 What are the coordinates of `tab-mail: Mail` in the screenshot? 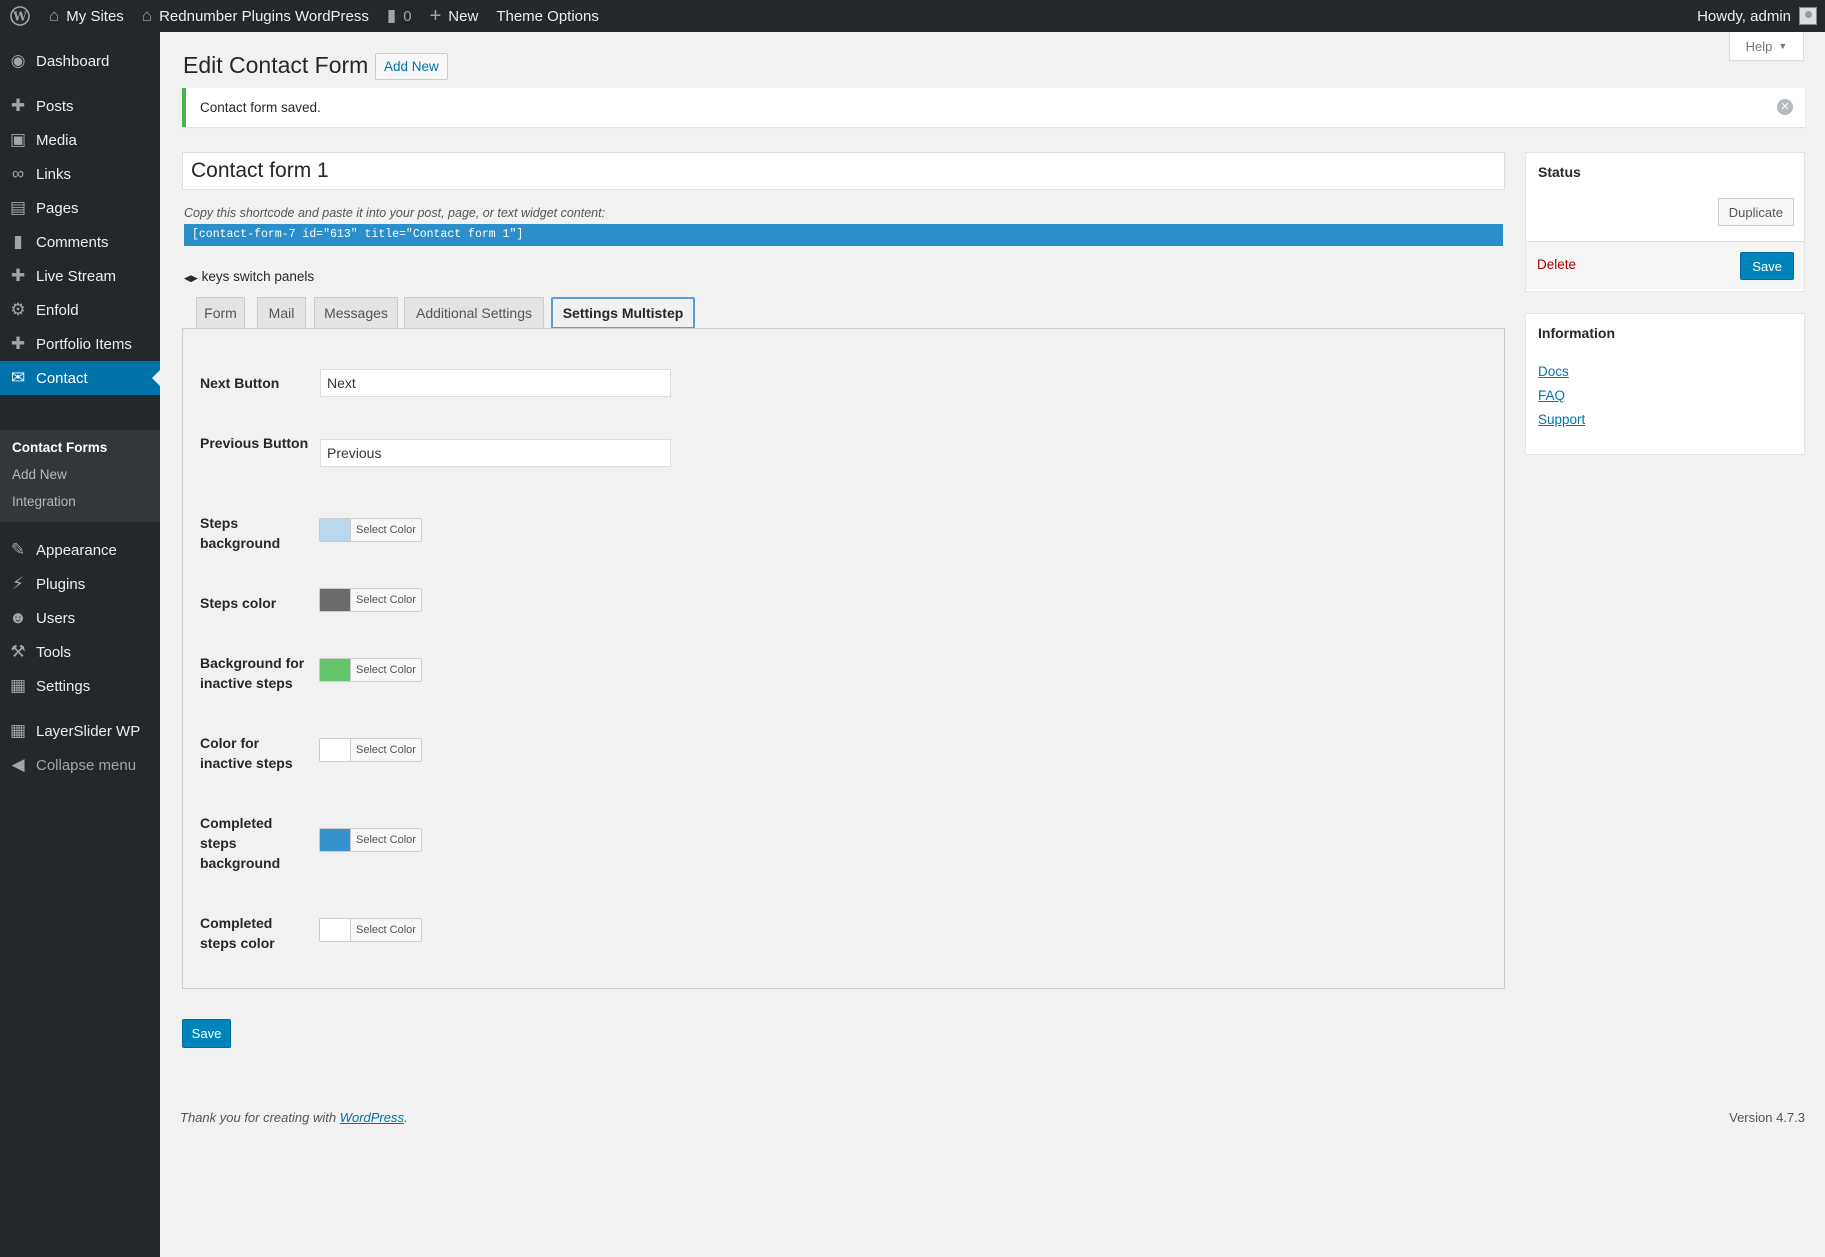 It's located at (281, 313).